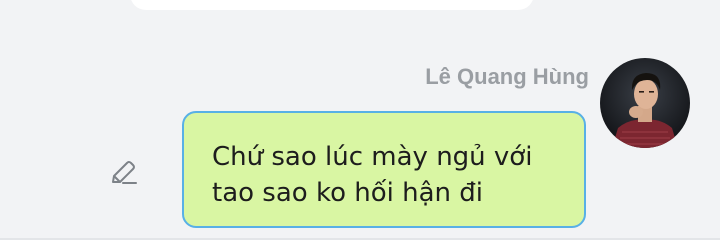 The image size is (720, 240). What do you see at coordinates (332, 5) in the screenshot?
I see `previous-message-bubble` at bounding box center [332, 5].